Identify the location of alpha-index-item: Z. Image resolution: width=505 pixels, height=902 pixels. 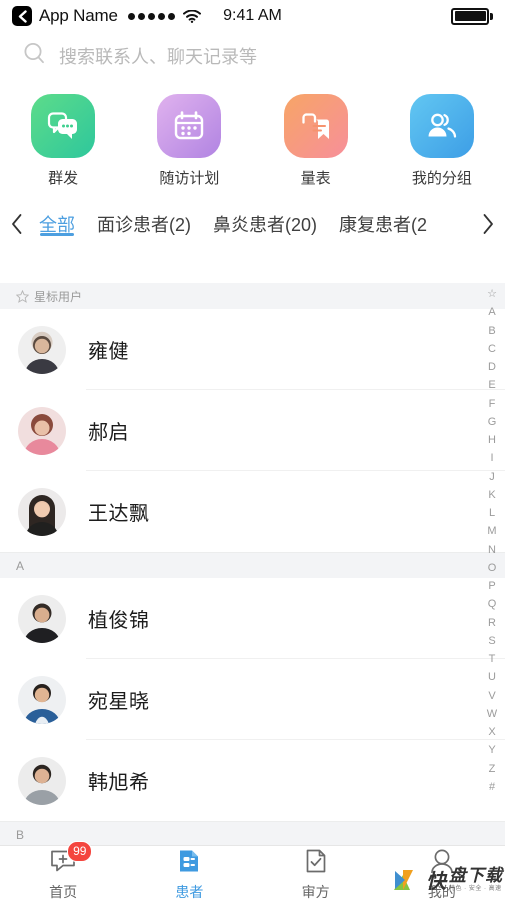
(492, 769).